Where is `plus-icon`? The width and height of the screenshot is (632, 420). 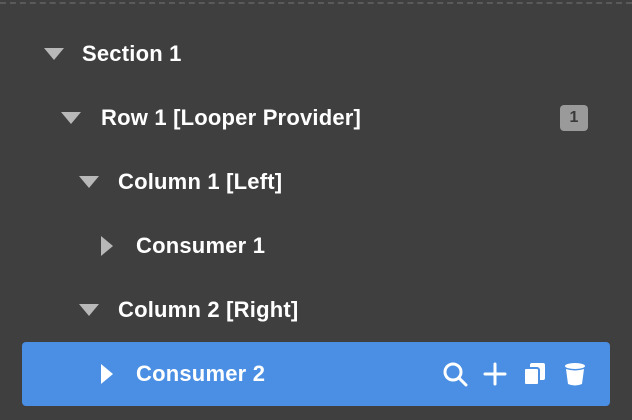
plus-icon is located at coordinates (495, 374).